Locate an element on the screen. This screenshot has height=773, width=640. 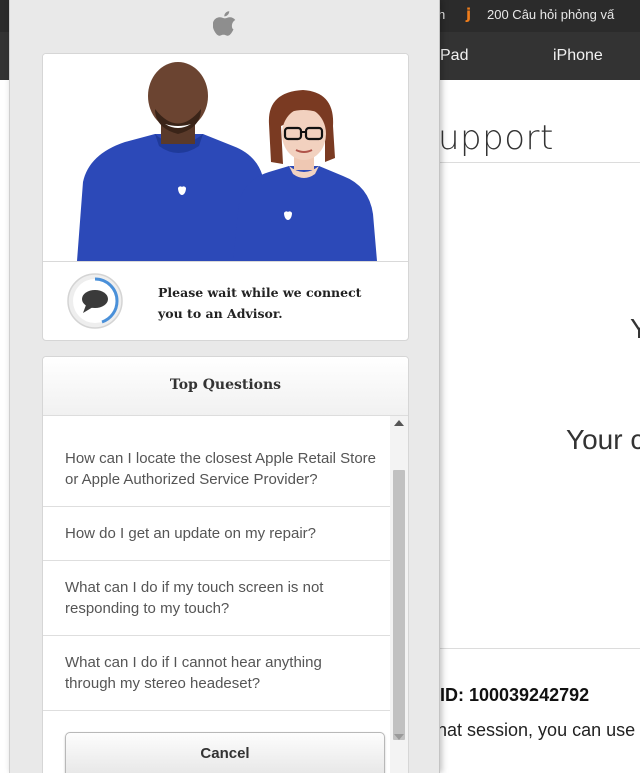
heading-fragment: Y is located at coordinates (635, 328).